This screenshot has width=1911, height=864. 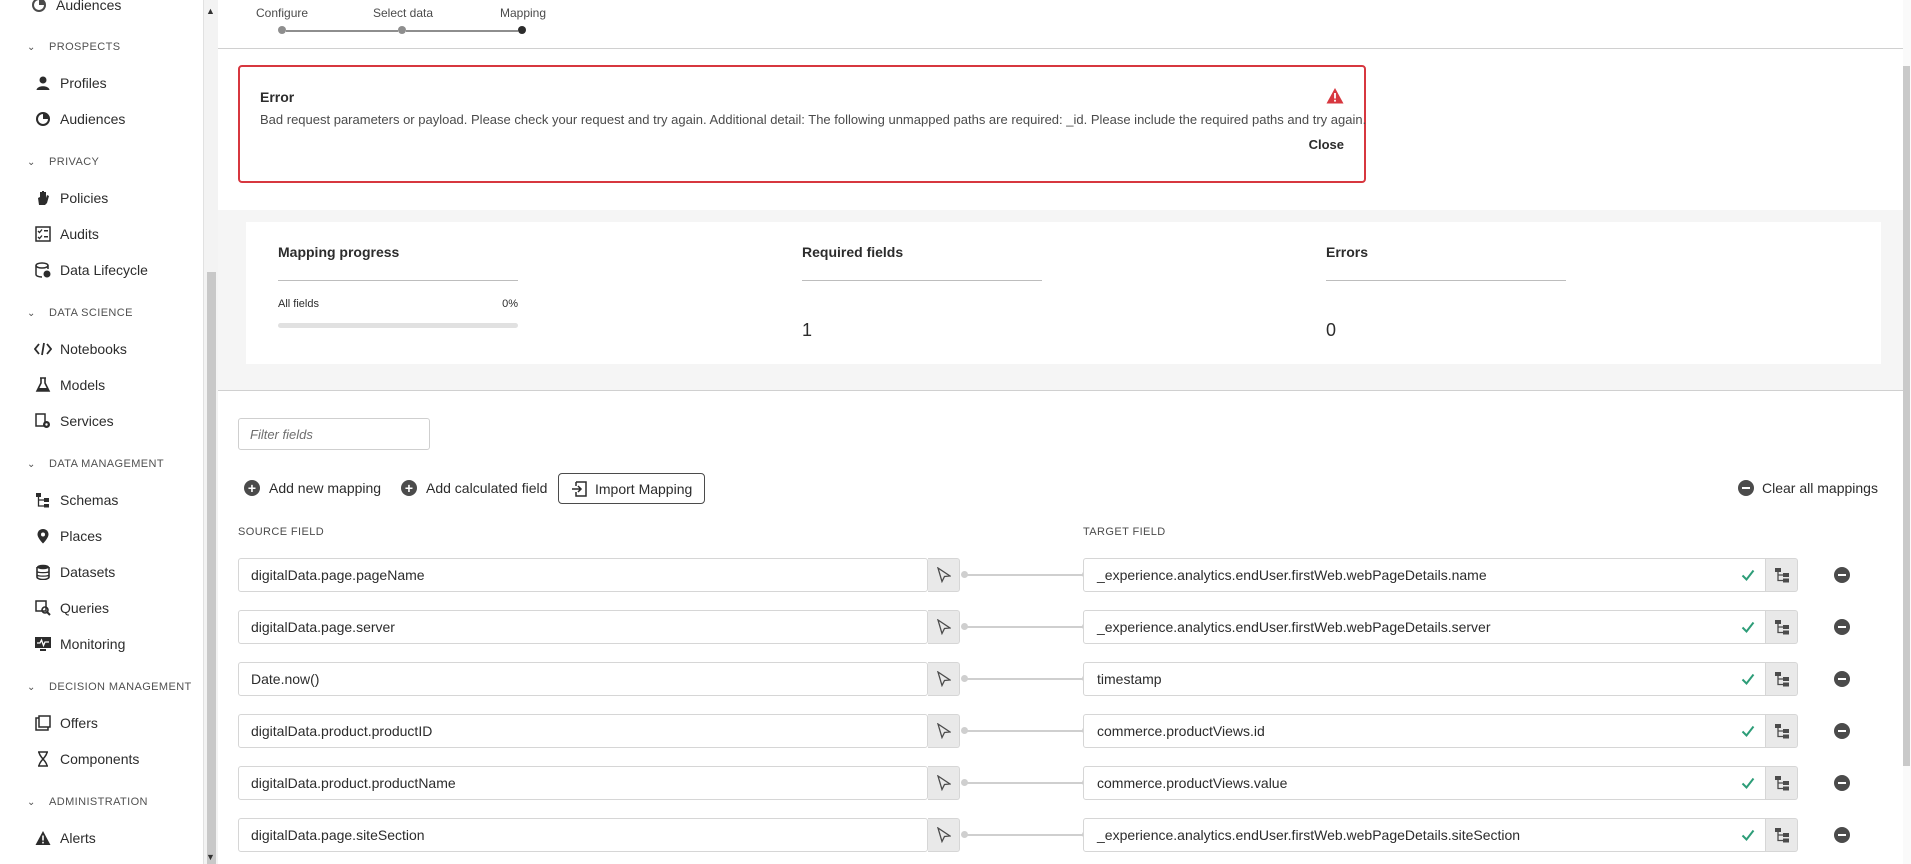 I want to click on main-scrollbar, so click(x=1907, y=432).